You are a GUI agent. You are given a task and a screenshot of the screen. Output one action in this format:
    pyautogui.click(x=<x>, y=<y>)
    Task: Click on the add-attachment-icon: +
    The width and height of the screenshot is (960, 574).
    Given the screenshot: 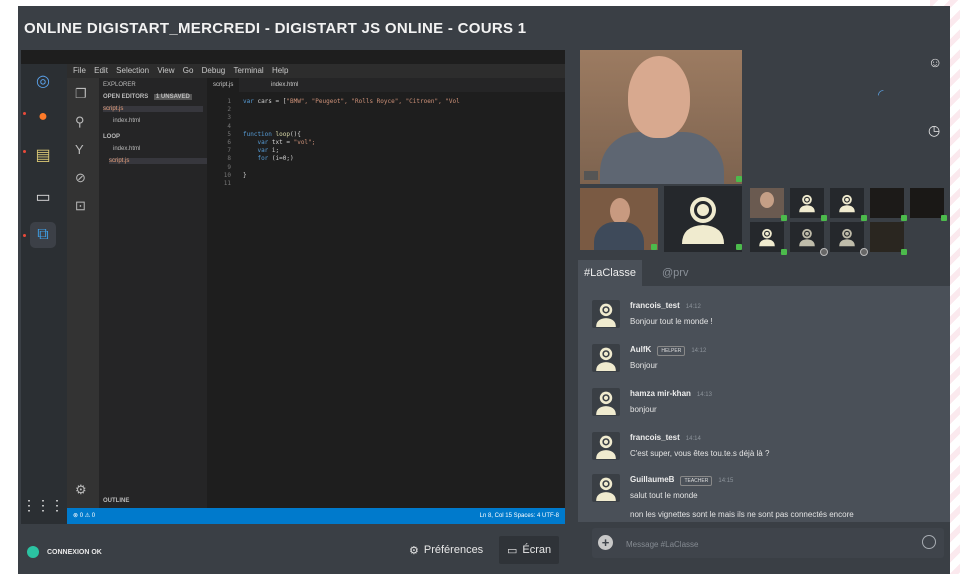 What is the action you would take?
    pyautogui.click(x=605, y=542)
    